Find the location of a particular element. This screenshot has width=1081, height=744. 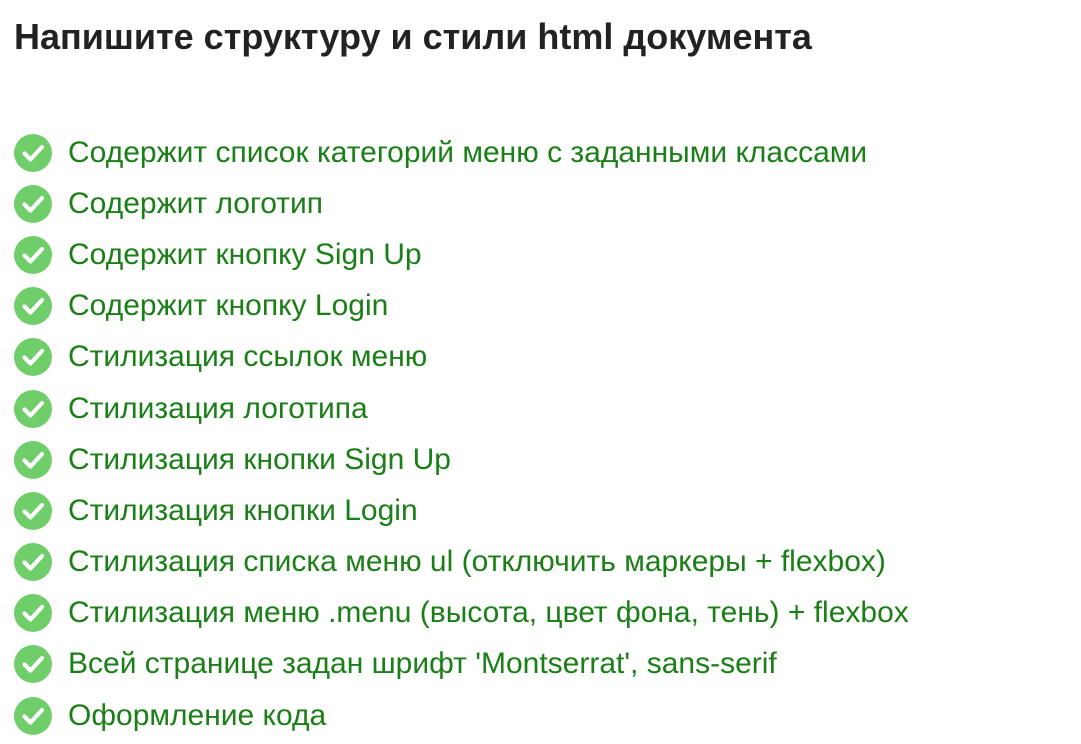

checklist-item: Стилизация кнопки Sign Up is located at coordinates (461, 459).